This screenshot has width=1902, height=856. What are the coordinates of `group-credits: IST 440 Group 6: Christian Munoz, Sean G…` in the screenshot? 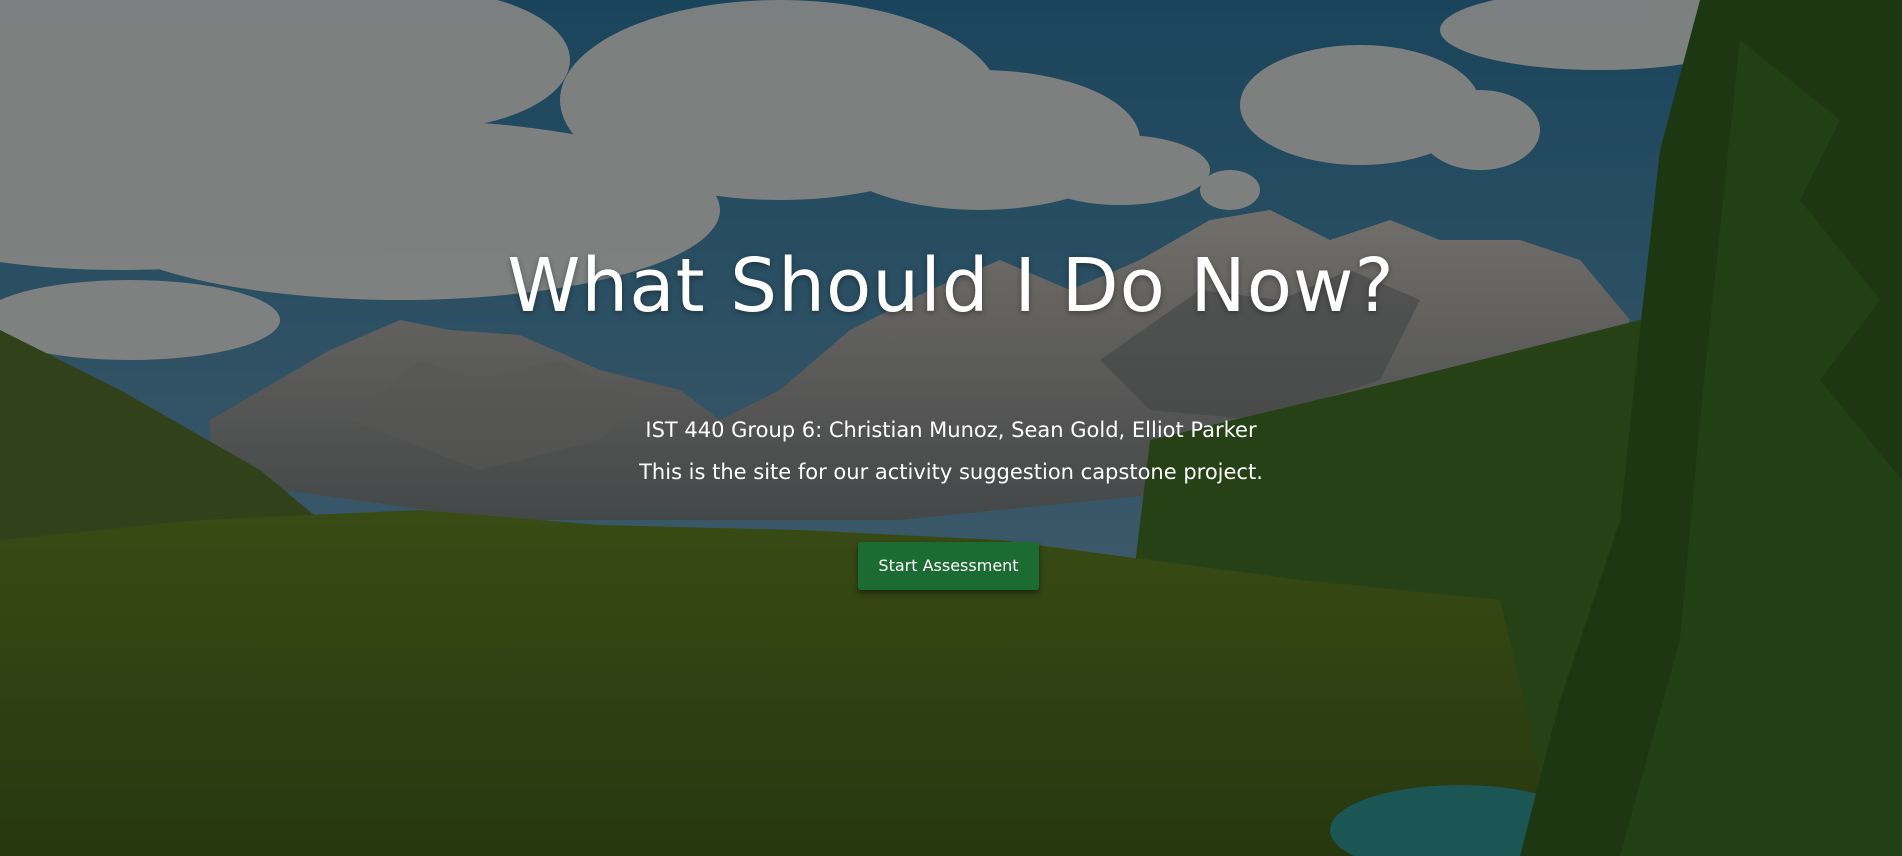 It's located at (951, 430).